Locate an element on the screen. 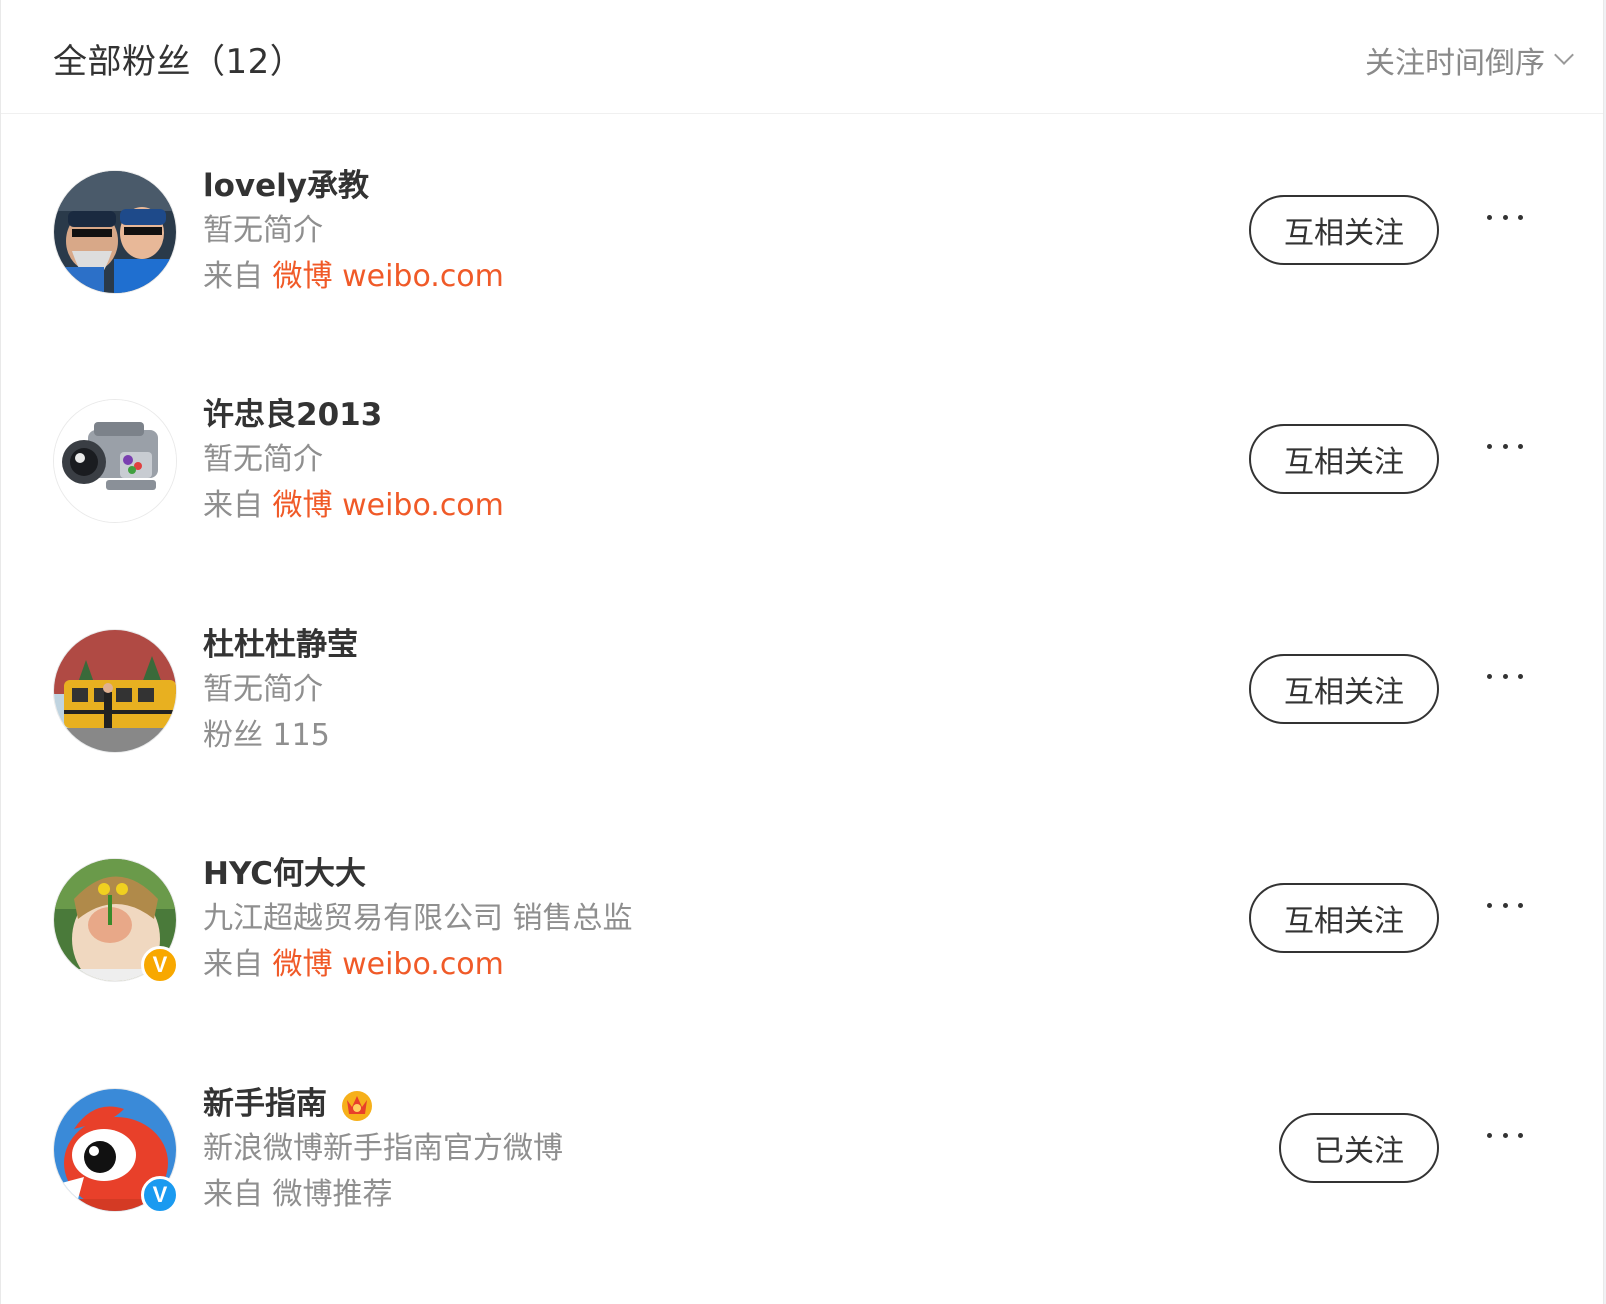 The width and height of the screenshot is (1606, 1304). page-title: 全部粉丝（12） is located at coordinates (179, 62).